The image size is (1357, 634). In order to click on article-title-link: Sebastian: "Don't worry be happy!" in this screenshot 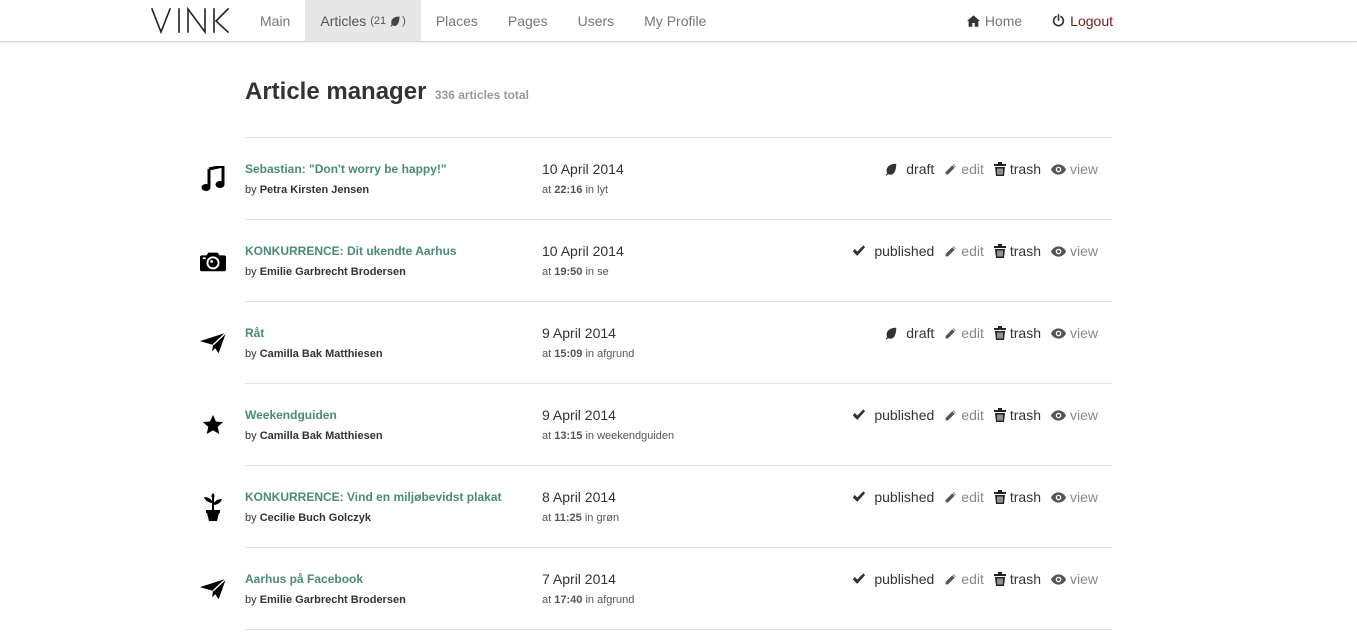, I will do `click(346, 169)`.